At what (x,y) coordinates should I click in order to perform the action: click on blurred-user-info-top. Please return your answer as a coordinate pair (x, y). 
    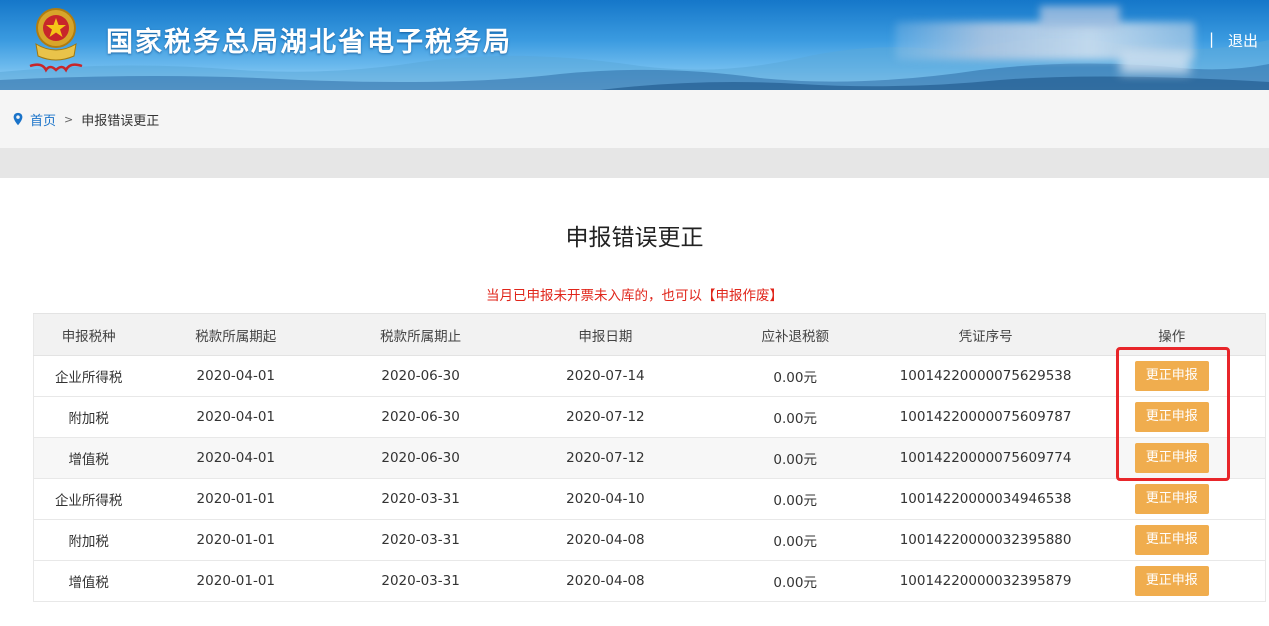
    Looking at the image, I should click on (1080, 17).